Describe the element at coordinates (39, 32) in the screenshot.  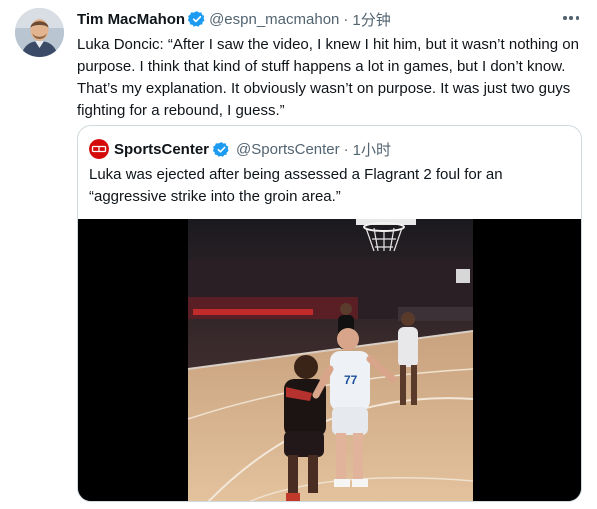
I see `author-avatar` at that location.